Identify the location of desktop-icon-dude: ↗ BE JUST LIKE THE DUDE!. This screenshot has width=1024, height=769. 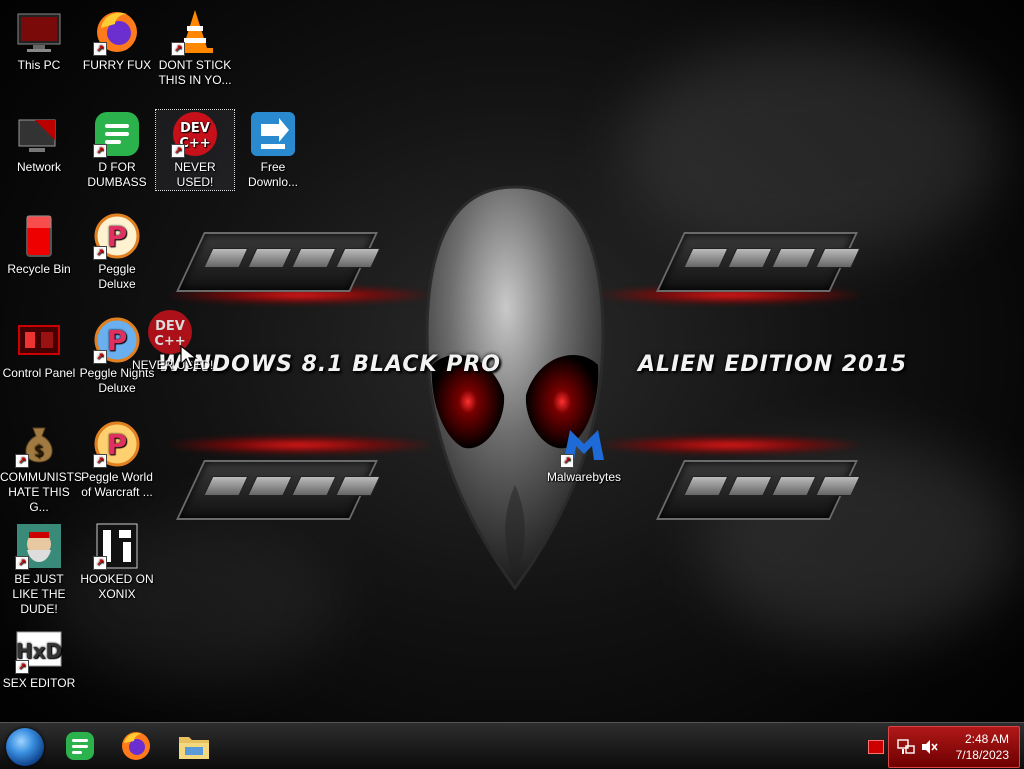
(39, 569).